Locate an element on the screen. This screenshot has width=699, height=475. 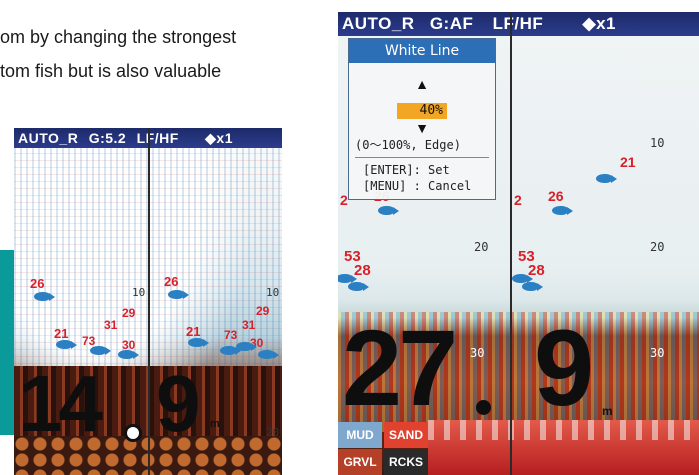
dialog-title: White Line is located at coordinates (422, 51).